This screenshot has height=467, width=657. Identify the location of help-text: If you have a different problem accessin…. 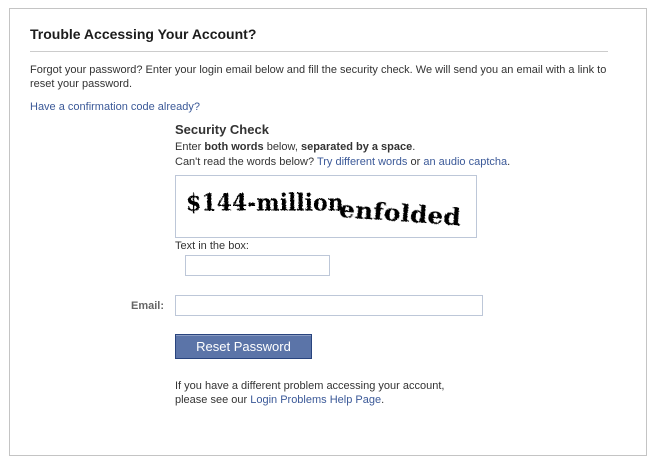
(309, 393).